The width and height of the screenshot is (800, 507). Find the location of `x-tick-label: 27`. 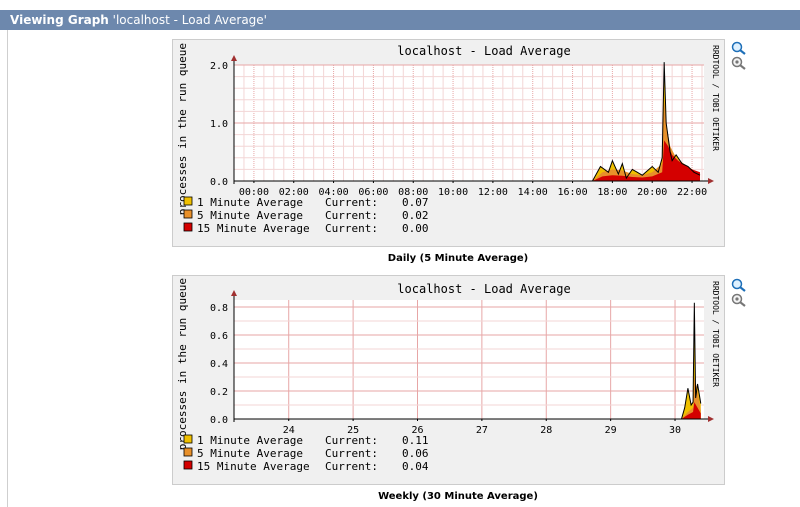

x-tick-label: 27 is located at coordinates (482, 430).